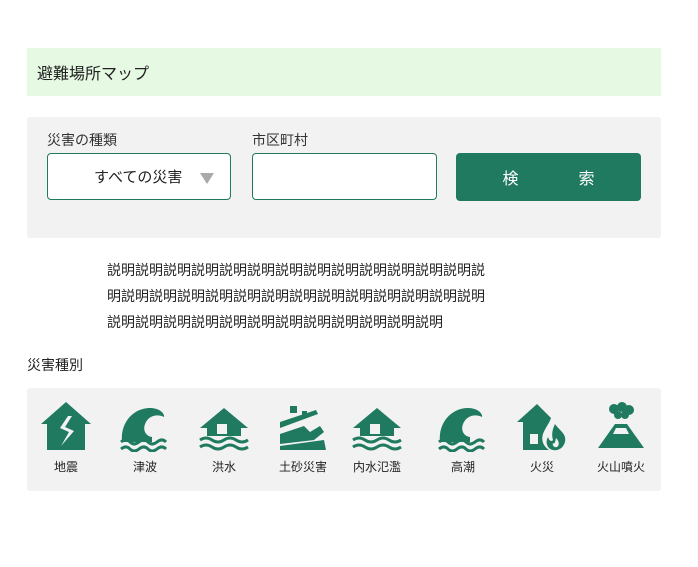 The height and width of the screenshot is (567, 698). What do you see at coordinates (144, 467) in the screenshot?
I see `disaster-item-label: 津波` at bounding box center [144, 467].